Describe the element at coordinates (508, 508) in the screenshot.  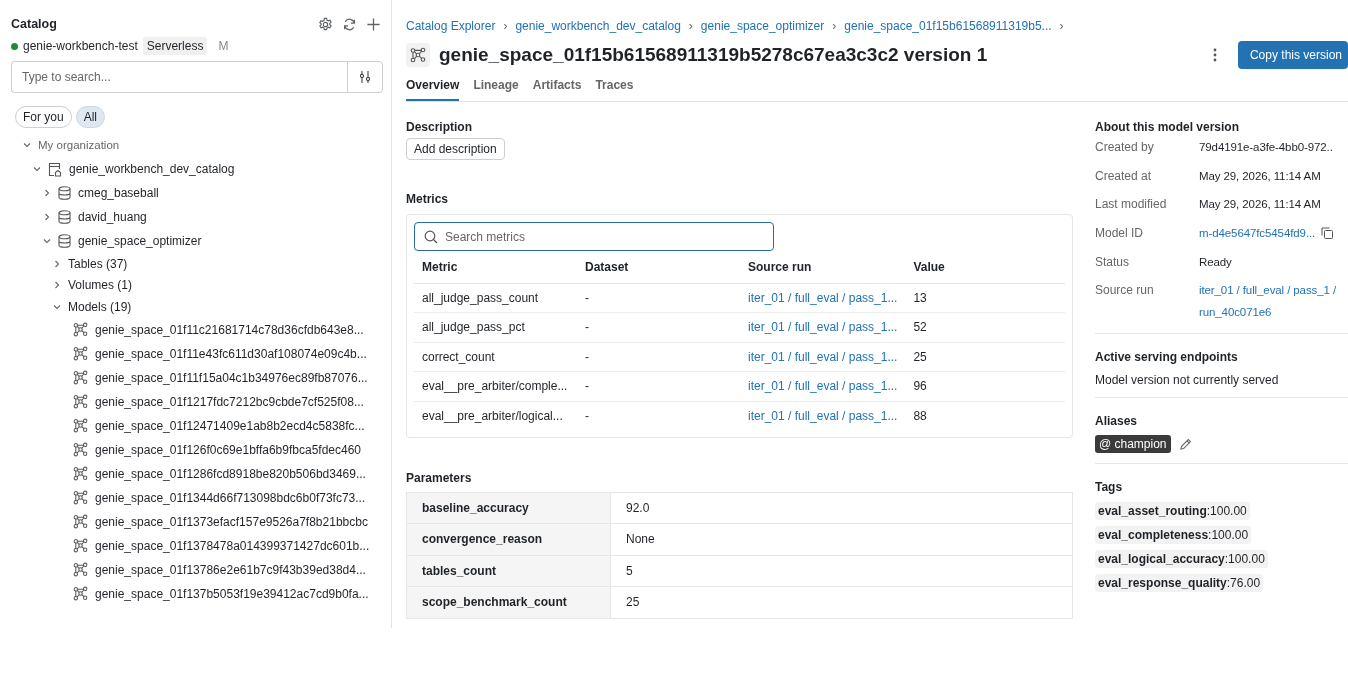
I see `parameter-name: baseline_accuracy` at that location.